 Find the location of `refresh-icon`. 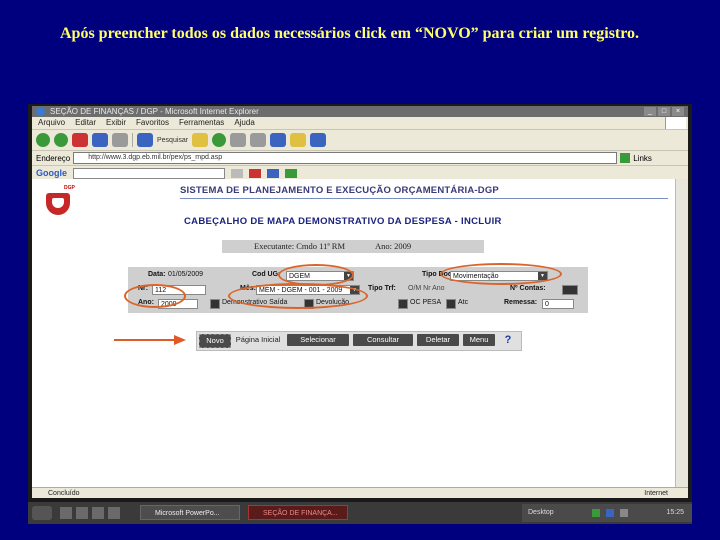

refresh-icon is located at coordinates (100, 140).